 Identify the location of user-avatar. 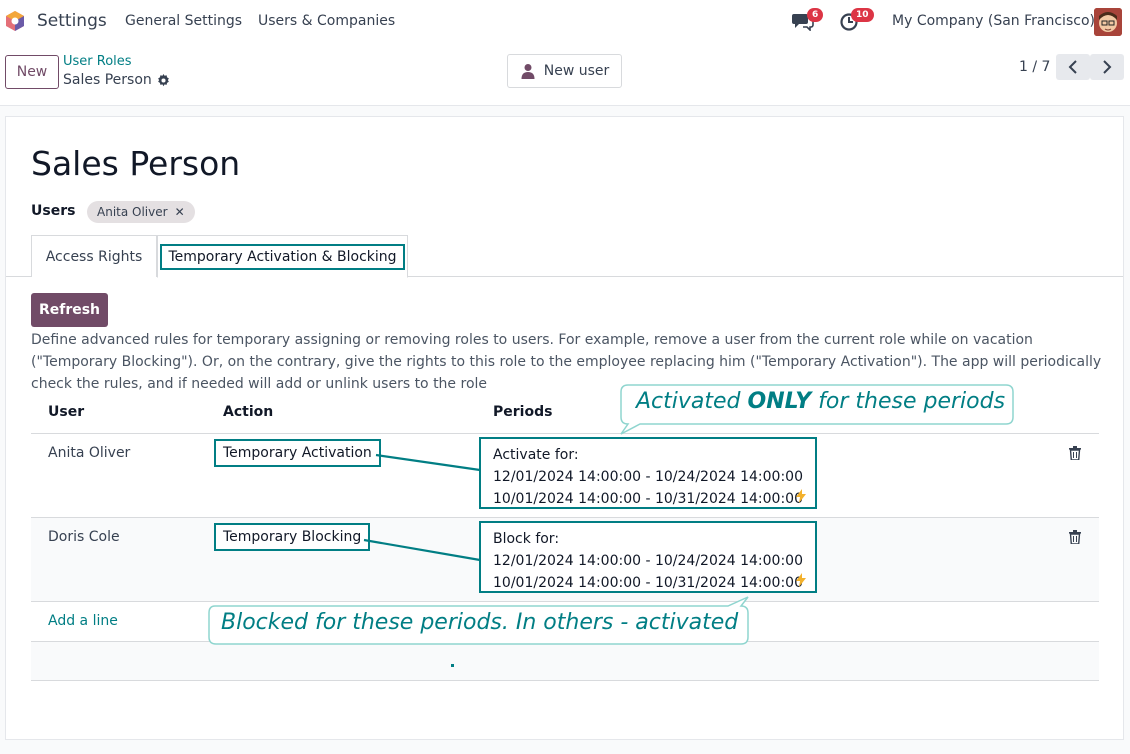
(1108, 22).